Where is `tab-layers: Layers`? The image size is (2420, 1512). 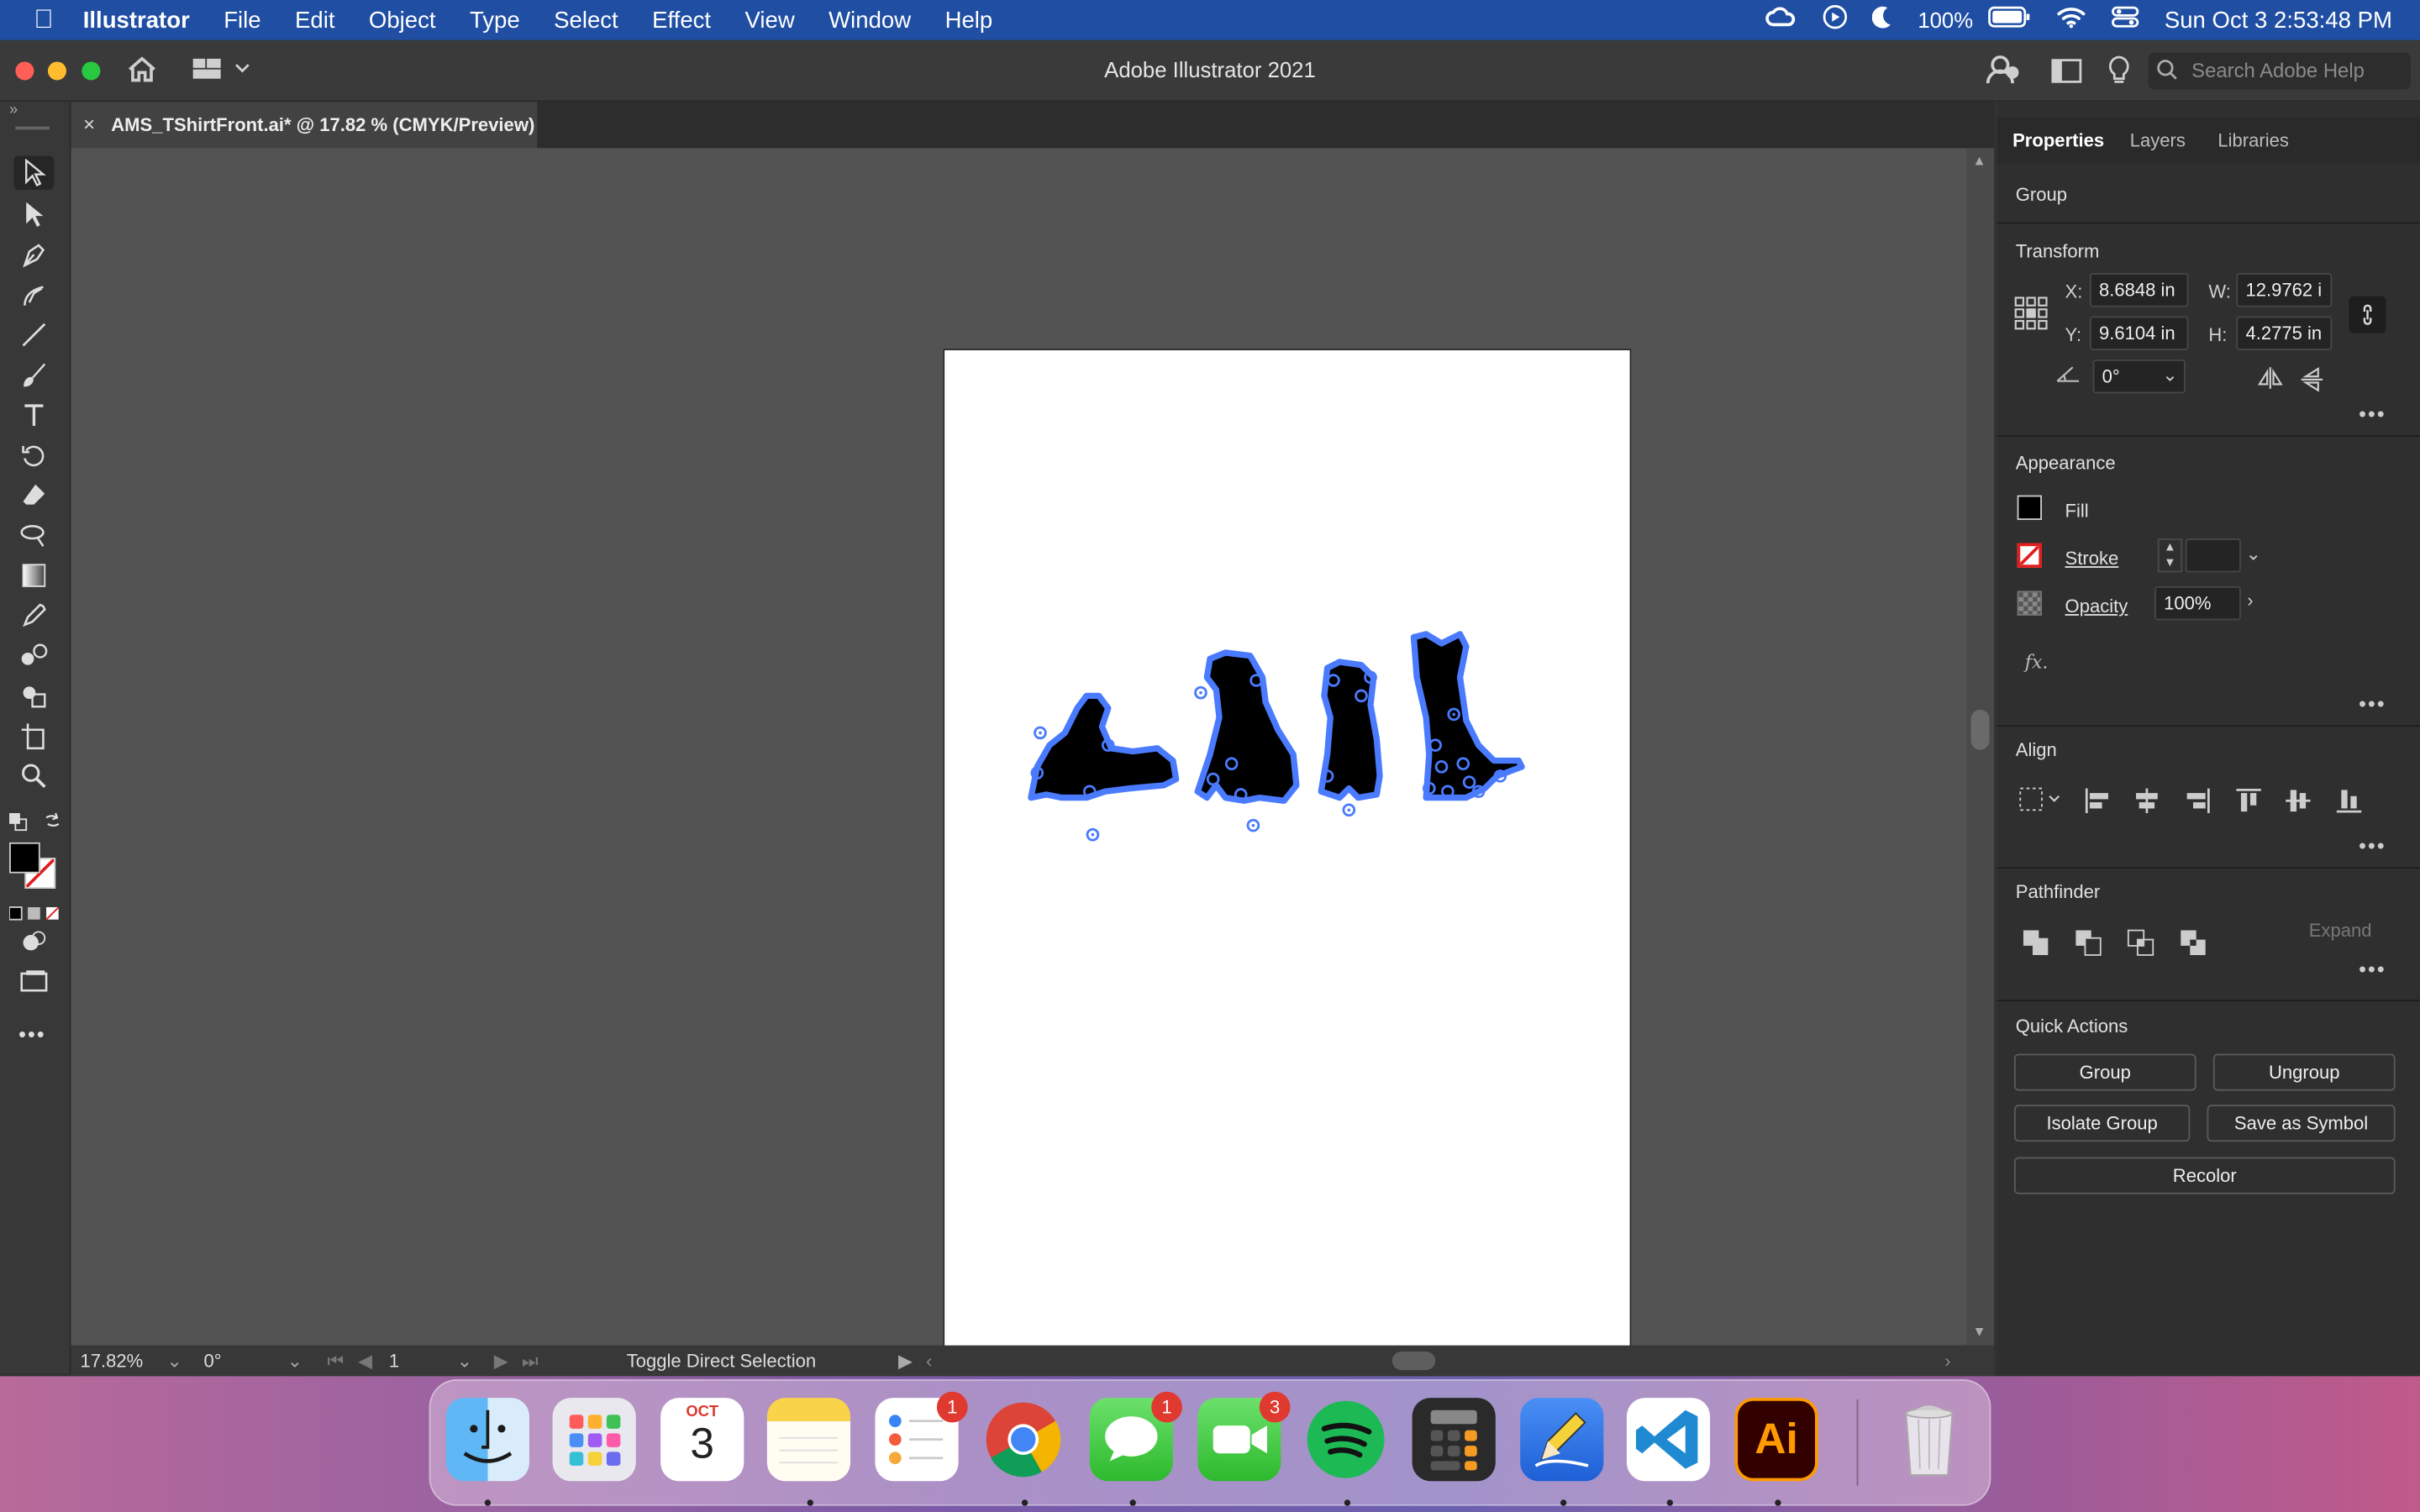 tab-layers: Layers is located at coordinates (2158, 140).